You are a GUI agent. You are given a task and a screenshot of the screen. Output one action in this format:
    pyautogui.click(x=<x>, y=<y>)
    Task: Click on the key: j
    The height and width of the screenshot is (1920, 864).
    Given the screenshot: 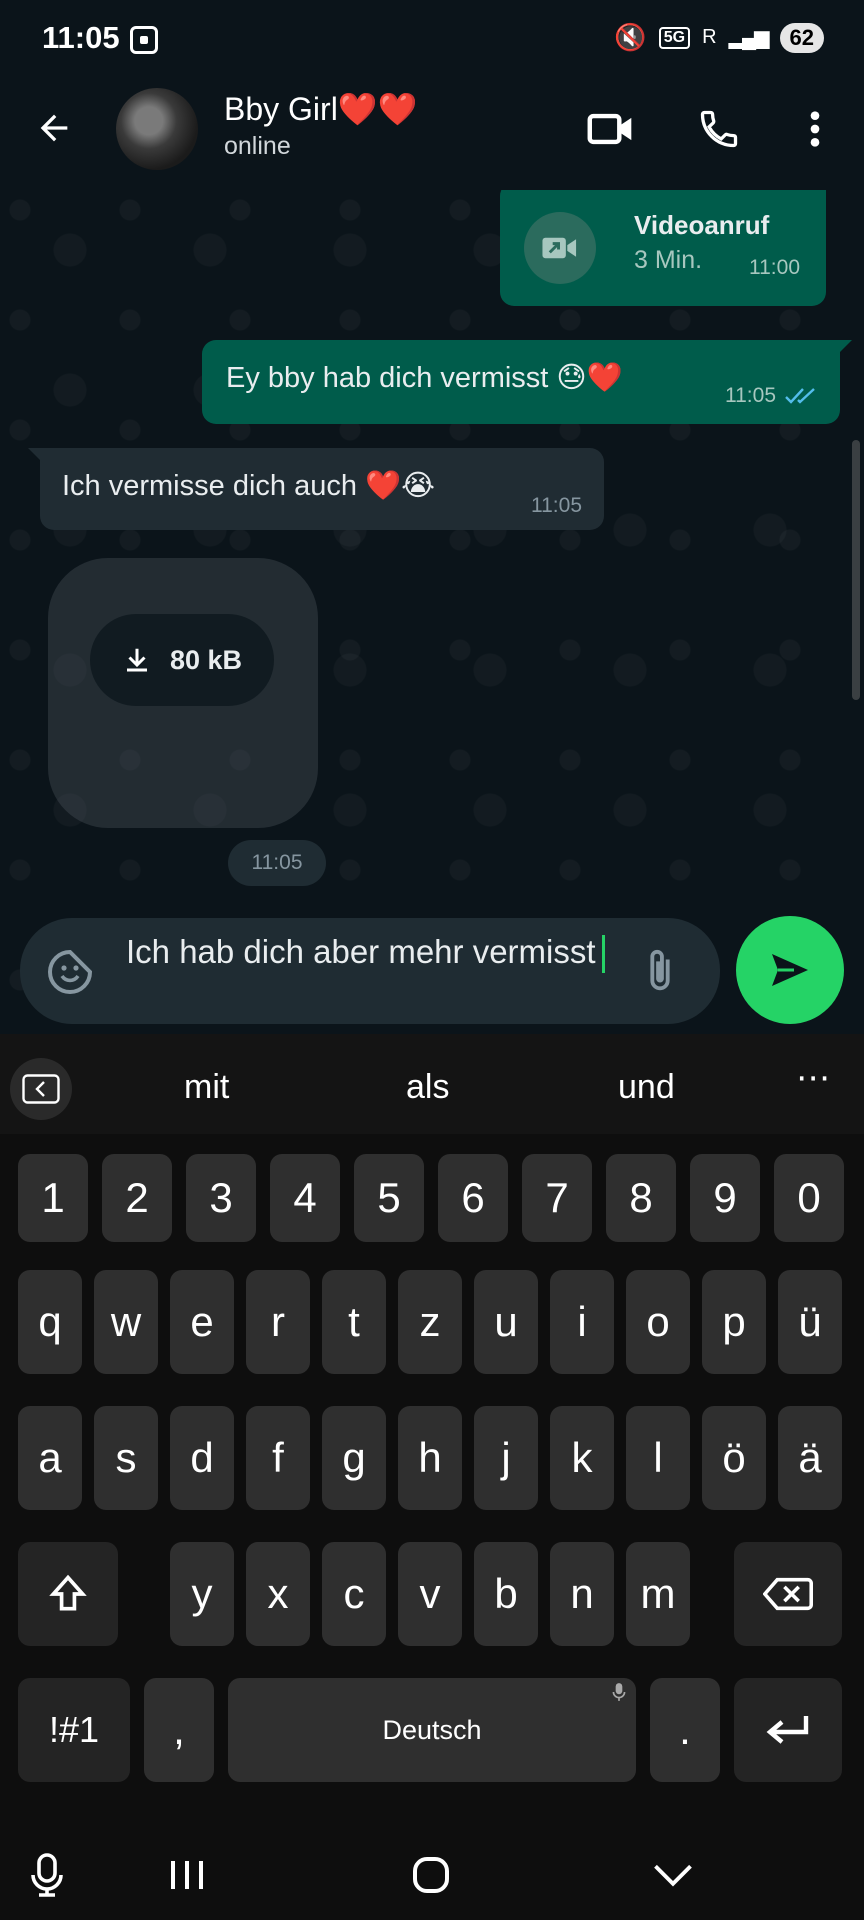 What is the action you would take?
    pyautogui.click(x=506, y=1458)
    